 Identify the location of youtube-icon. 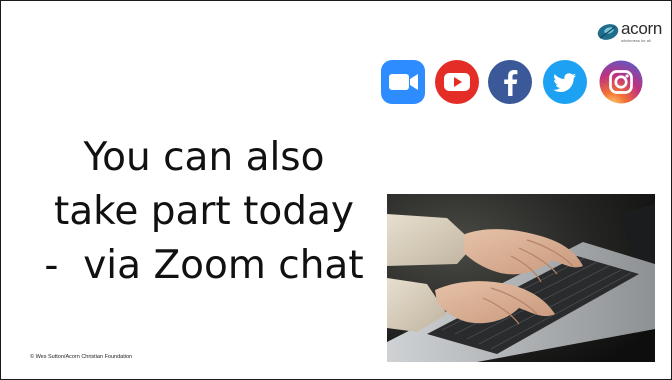
(457, 82).